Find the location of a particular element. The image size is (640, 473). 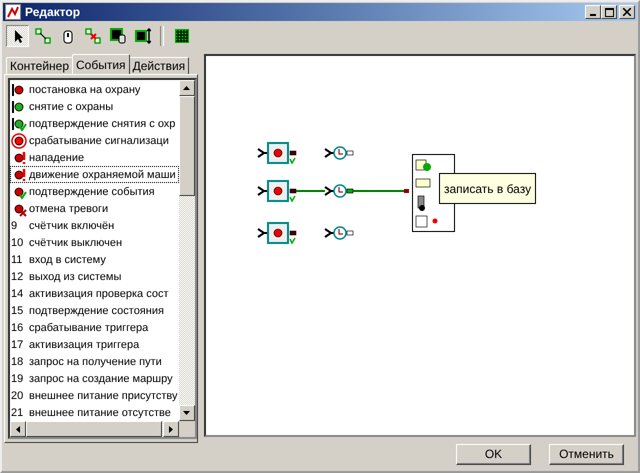

event-number: 18 is located at coordinates (17, 362).